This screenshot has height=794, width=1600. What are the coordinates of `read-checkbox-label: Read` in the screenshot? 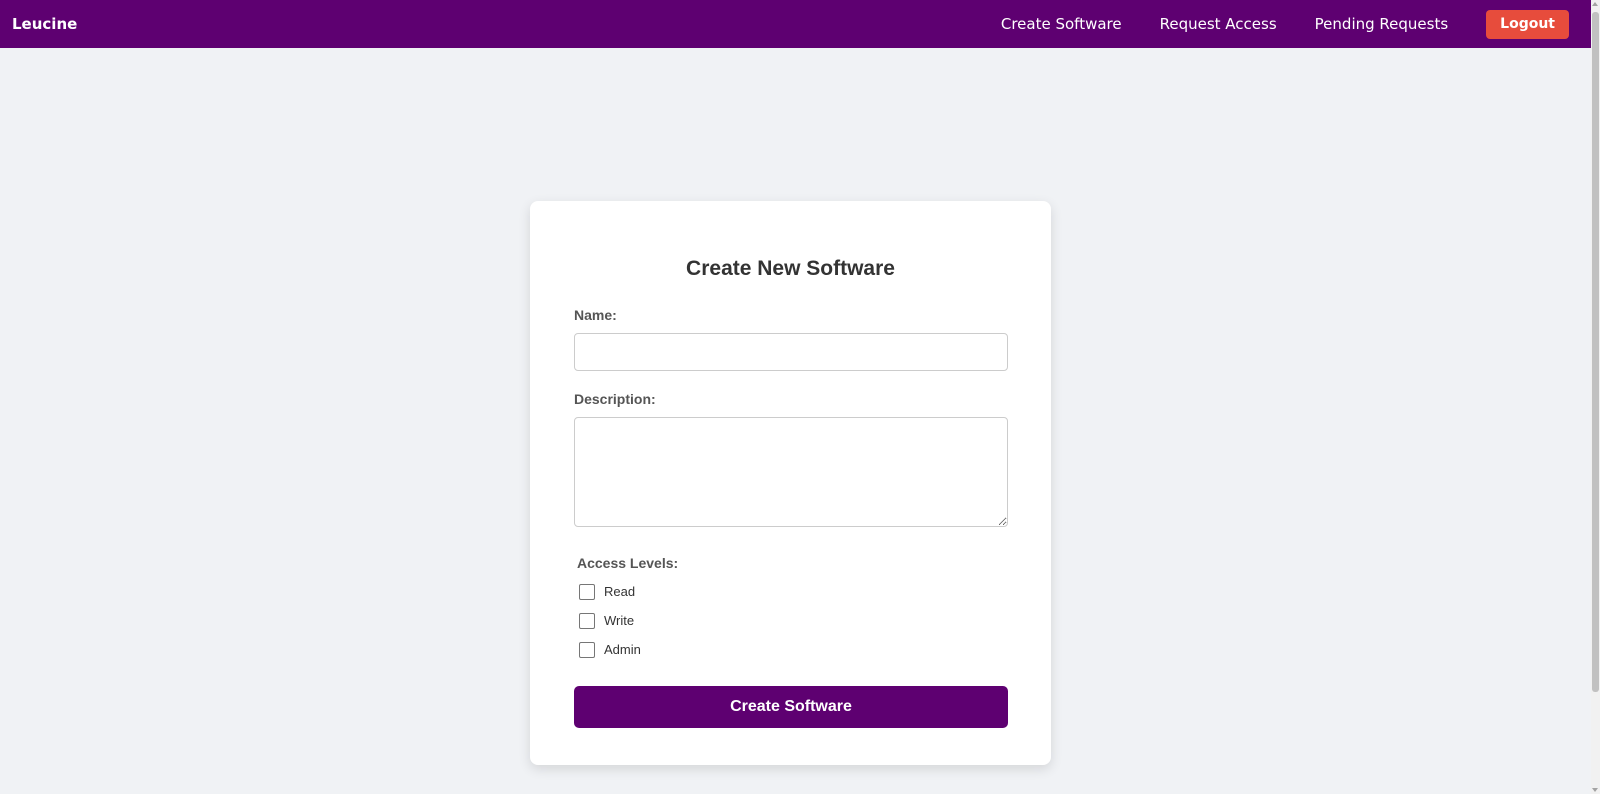 It's located at (619, 591).